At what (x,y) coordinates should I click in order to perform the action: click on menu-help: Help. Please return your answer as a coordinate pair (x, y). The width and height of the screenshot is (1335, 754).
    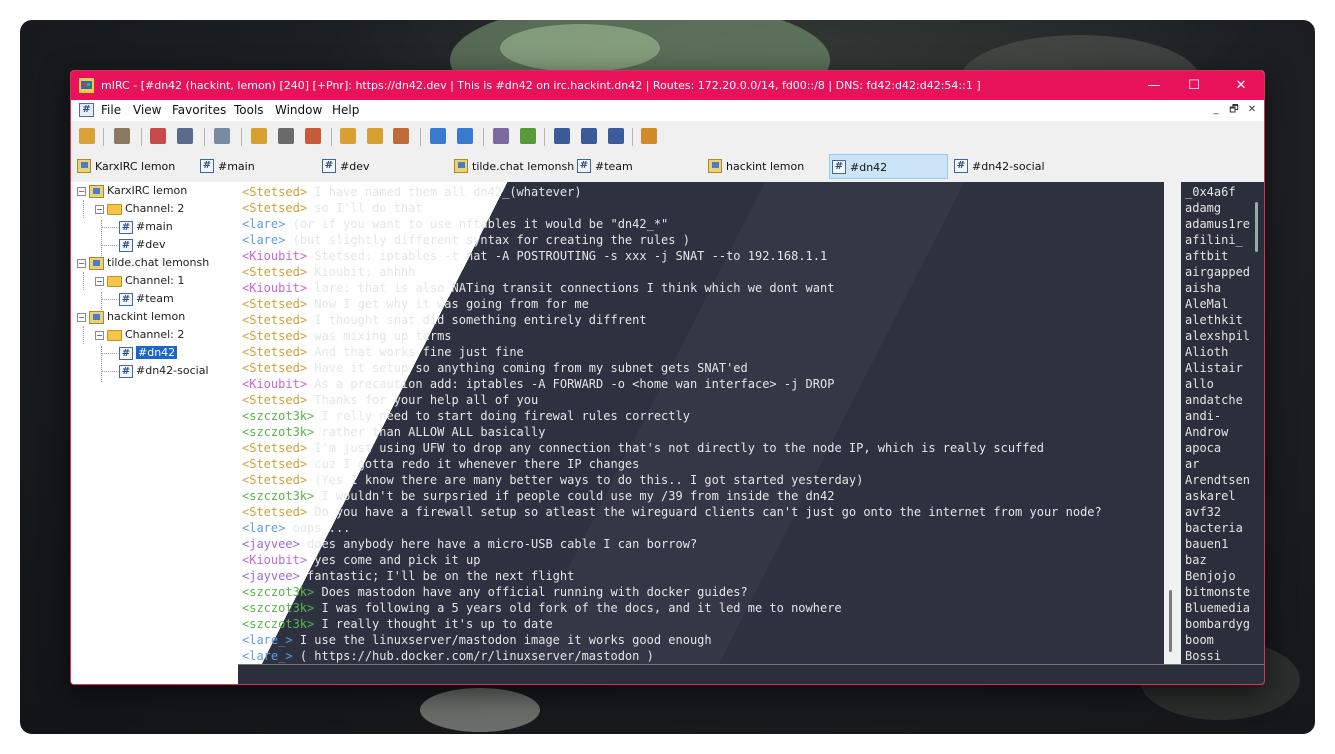
    Looking at the image, I should click on (345, 110).